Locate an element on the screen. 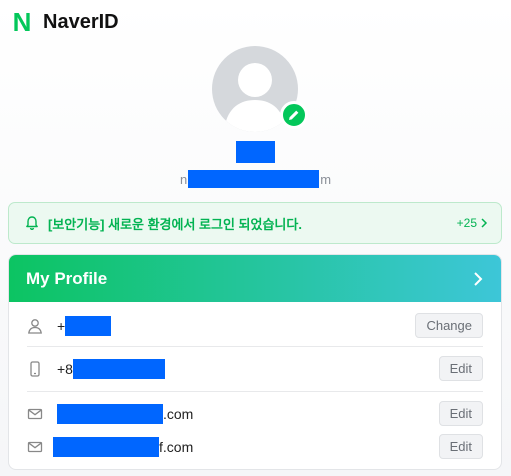  alert-text: [보안기능] 새로운 환경에서 로그인 되었습니다. is located at coordinates (175, 224).